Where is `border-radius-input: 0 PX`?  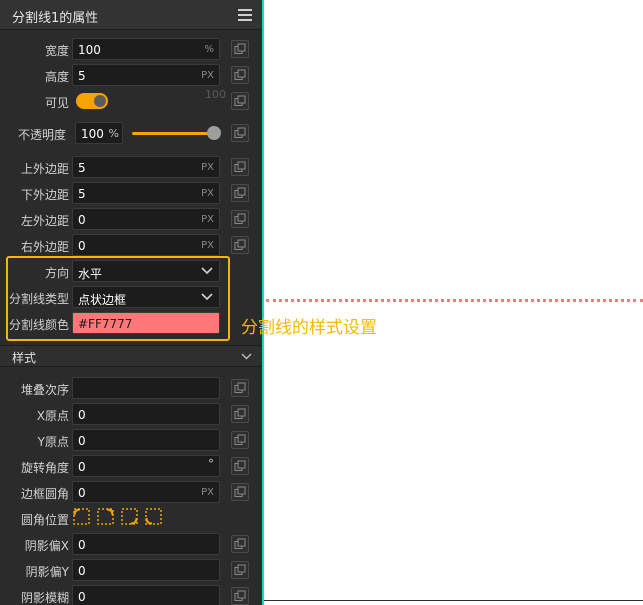 border-radius-input: 0 PX is located at coordinates (146, 492).